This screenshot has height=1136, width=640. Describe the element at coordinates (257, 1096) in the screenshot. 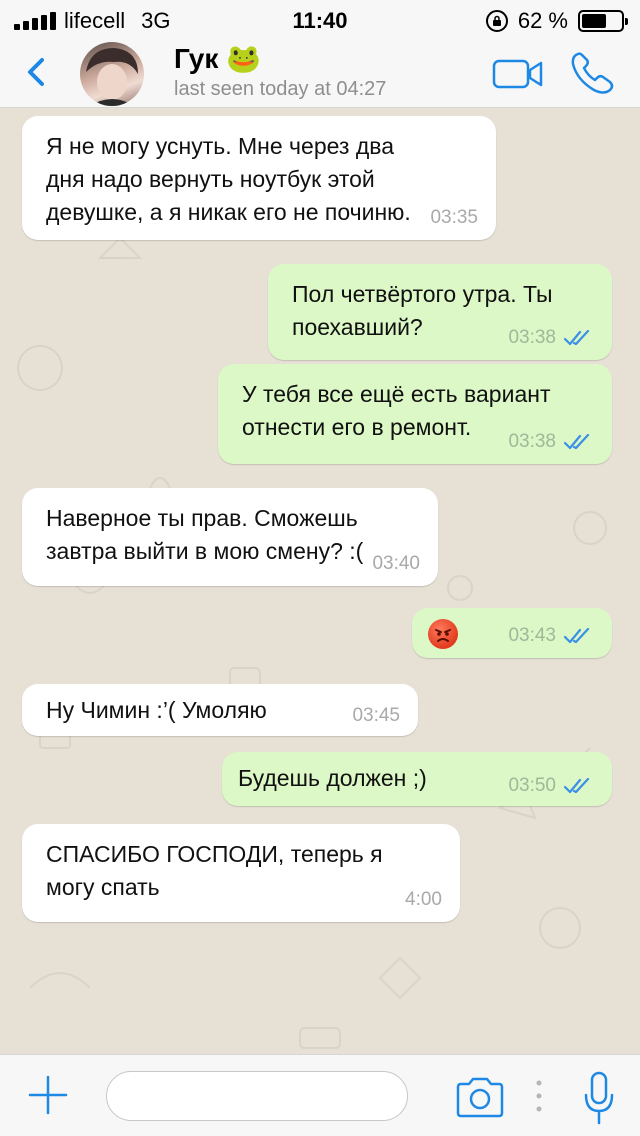

I see `message-input` at that location.